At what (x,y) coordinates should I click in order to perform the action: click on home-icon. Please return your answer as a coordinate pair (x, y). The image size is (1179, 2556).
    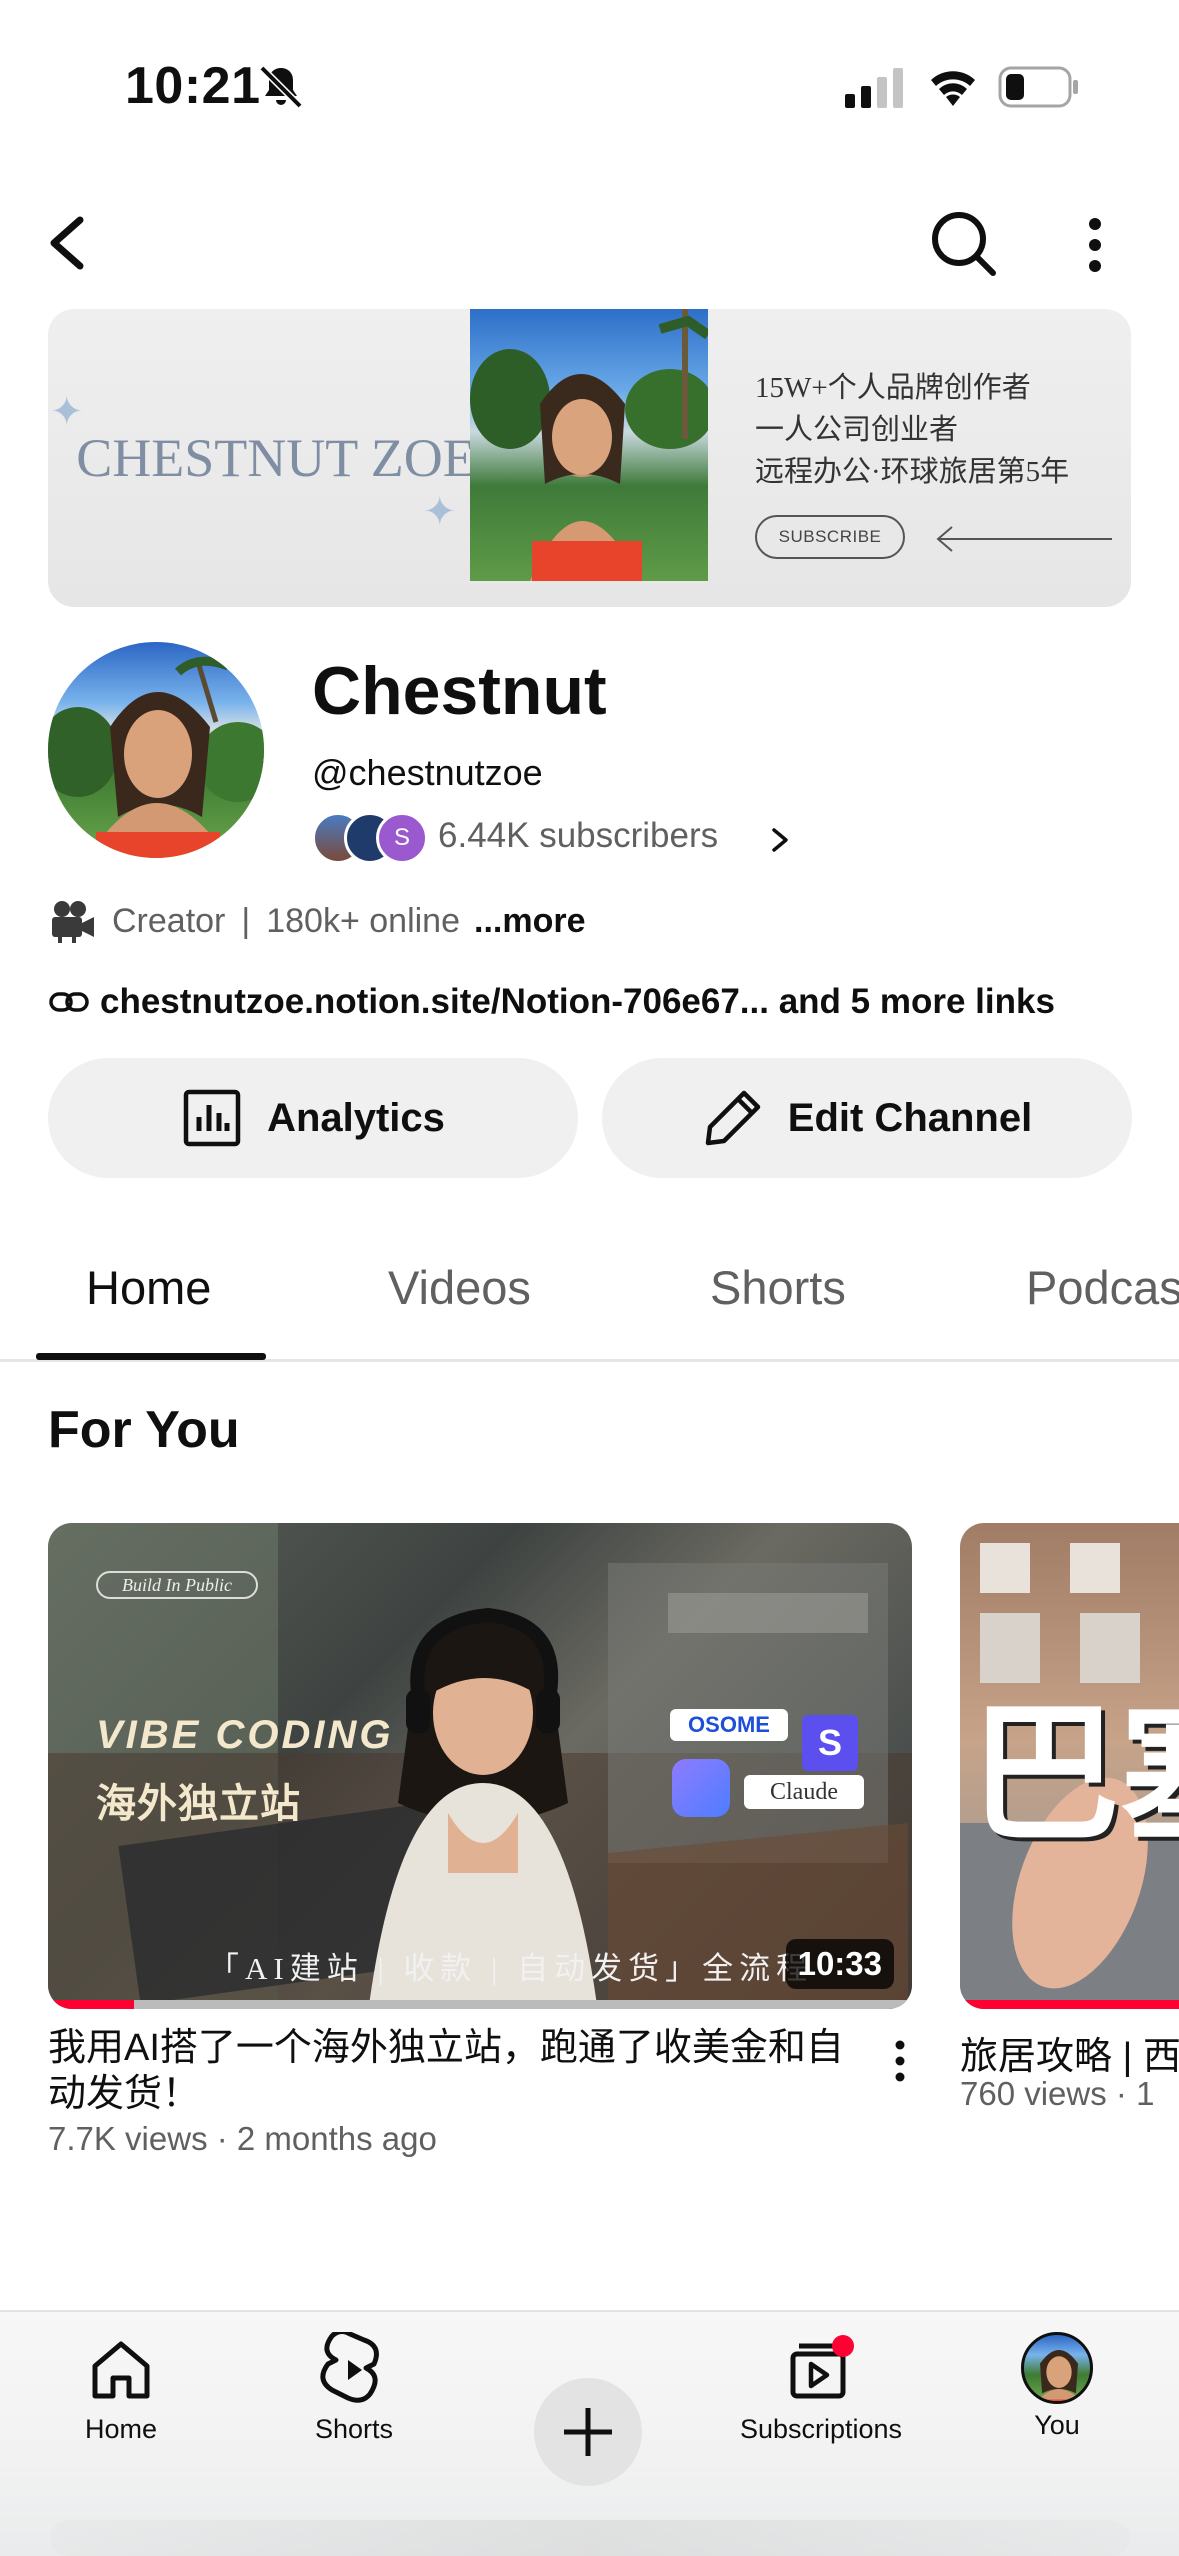
    Looking at the image, I should click on (121, 2370).